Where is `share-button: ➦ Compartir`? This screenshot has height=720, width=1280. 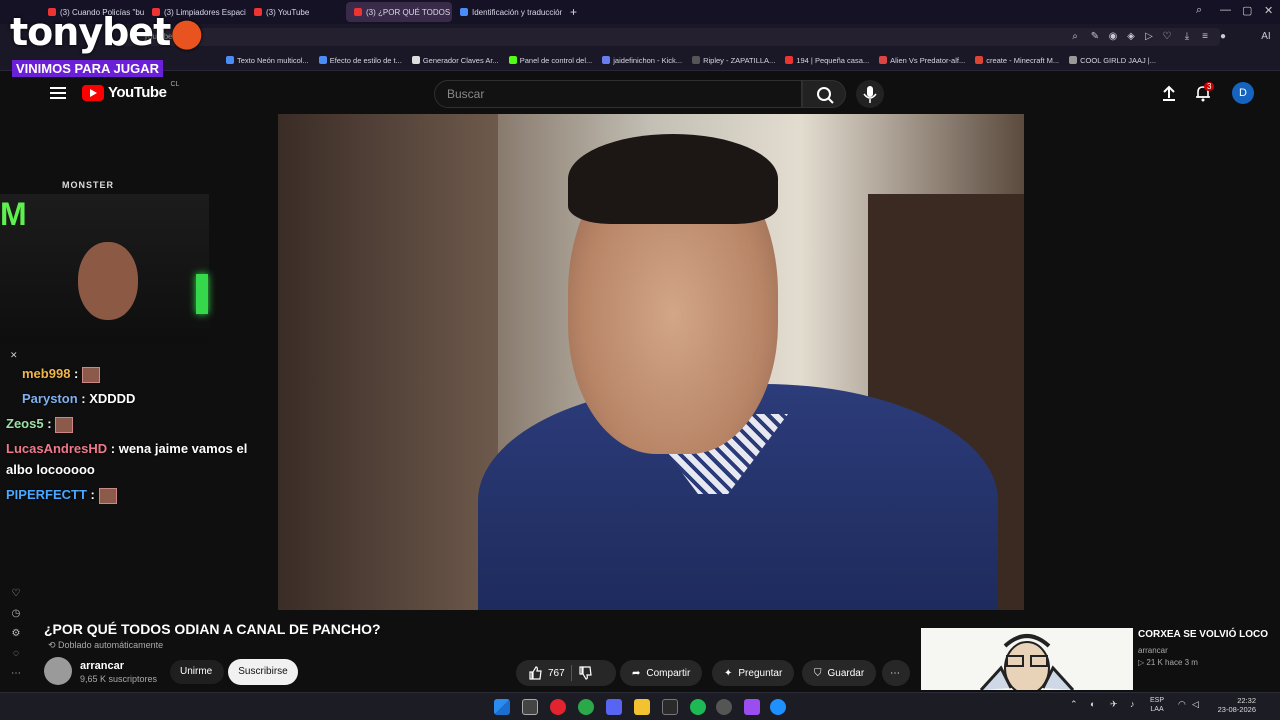
share-button: ➦ Compartir is located at coordinates (661, 673).